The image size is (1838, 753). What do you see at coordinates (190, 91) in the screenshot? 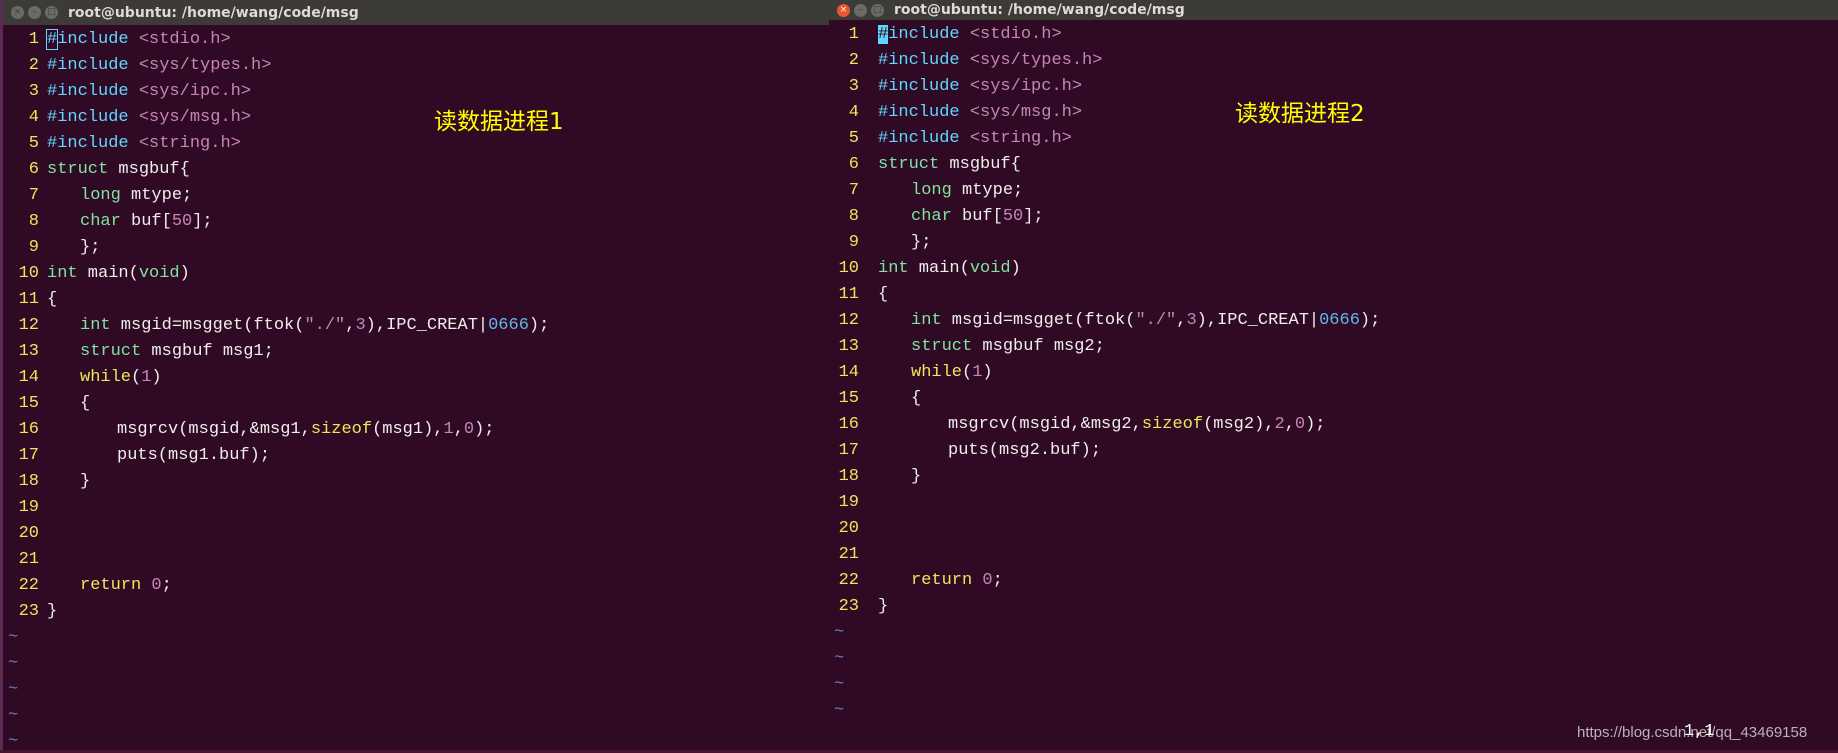
I see `token-str: <sys/ipc.h>` at bounding box center [190, 91].